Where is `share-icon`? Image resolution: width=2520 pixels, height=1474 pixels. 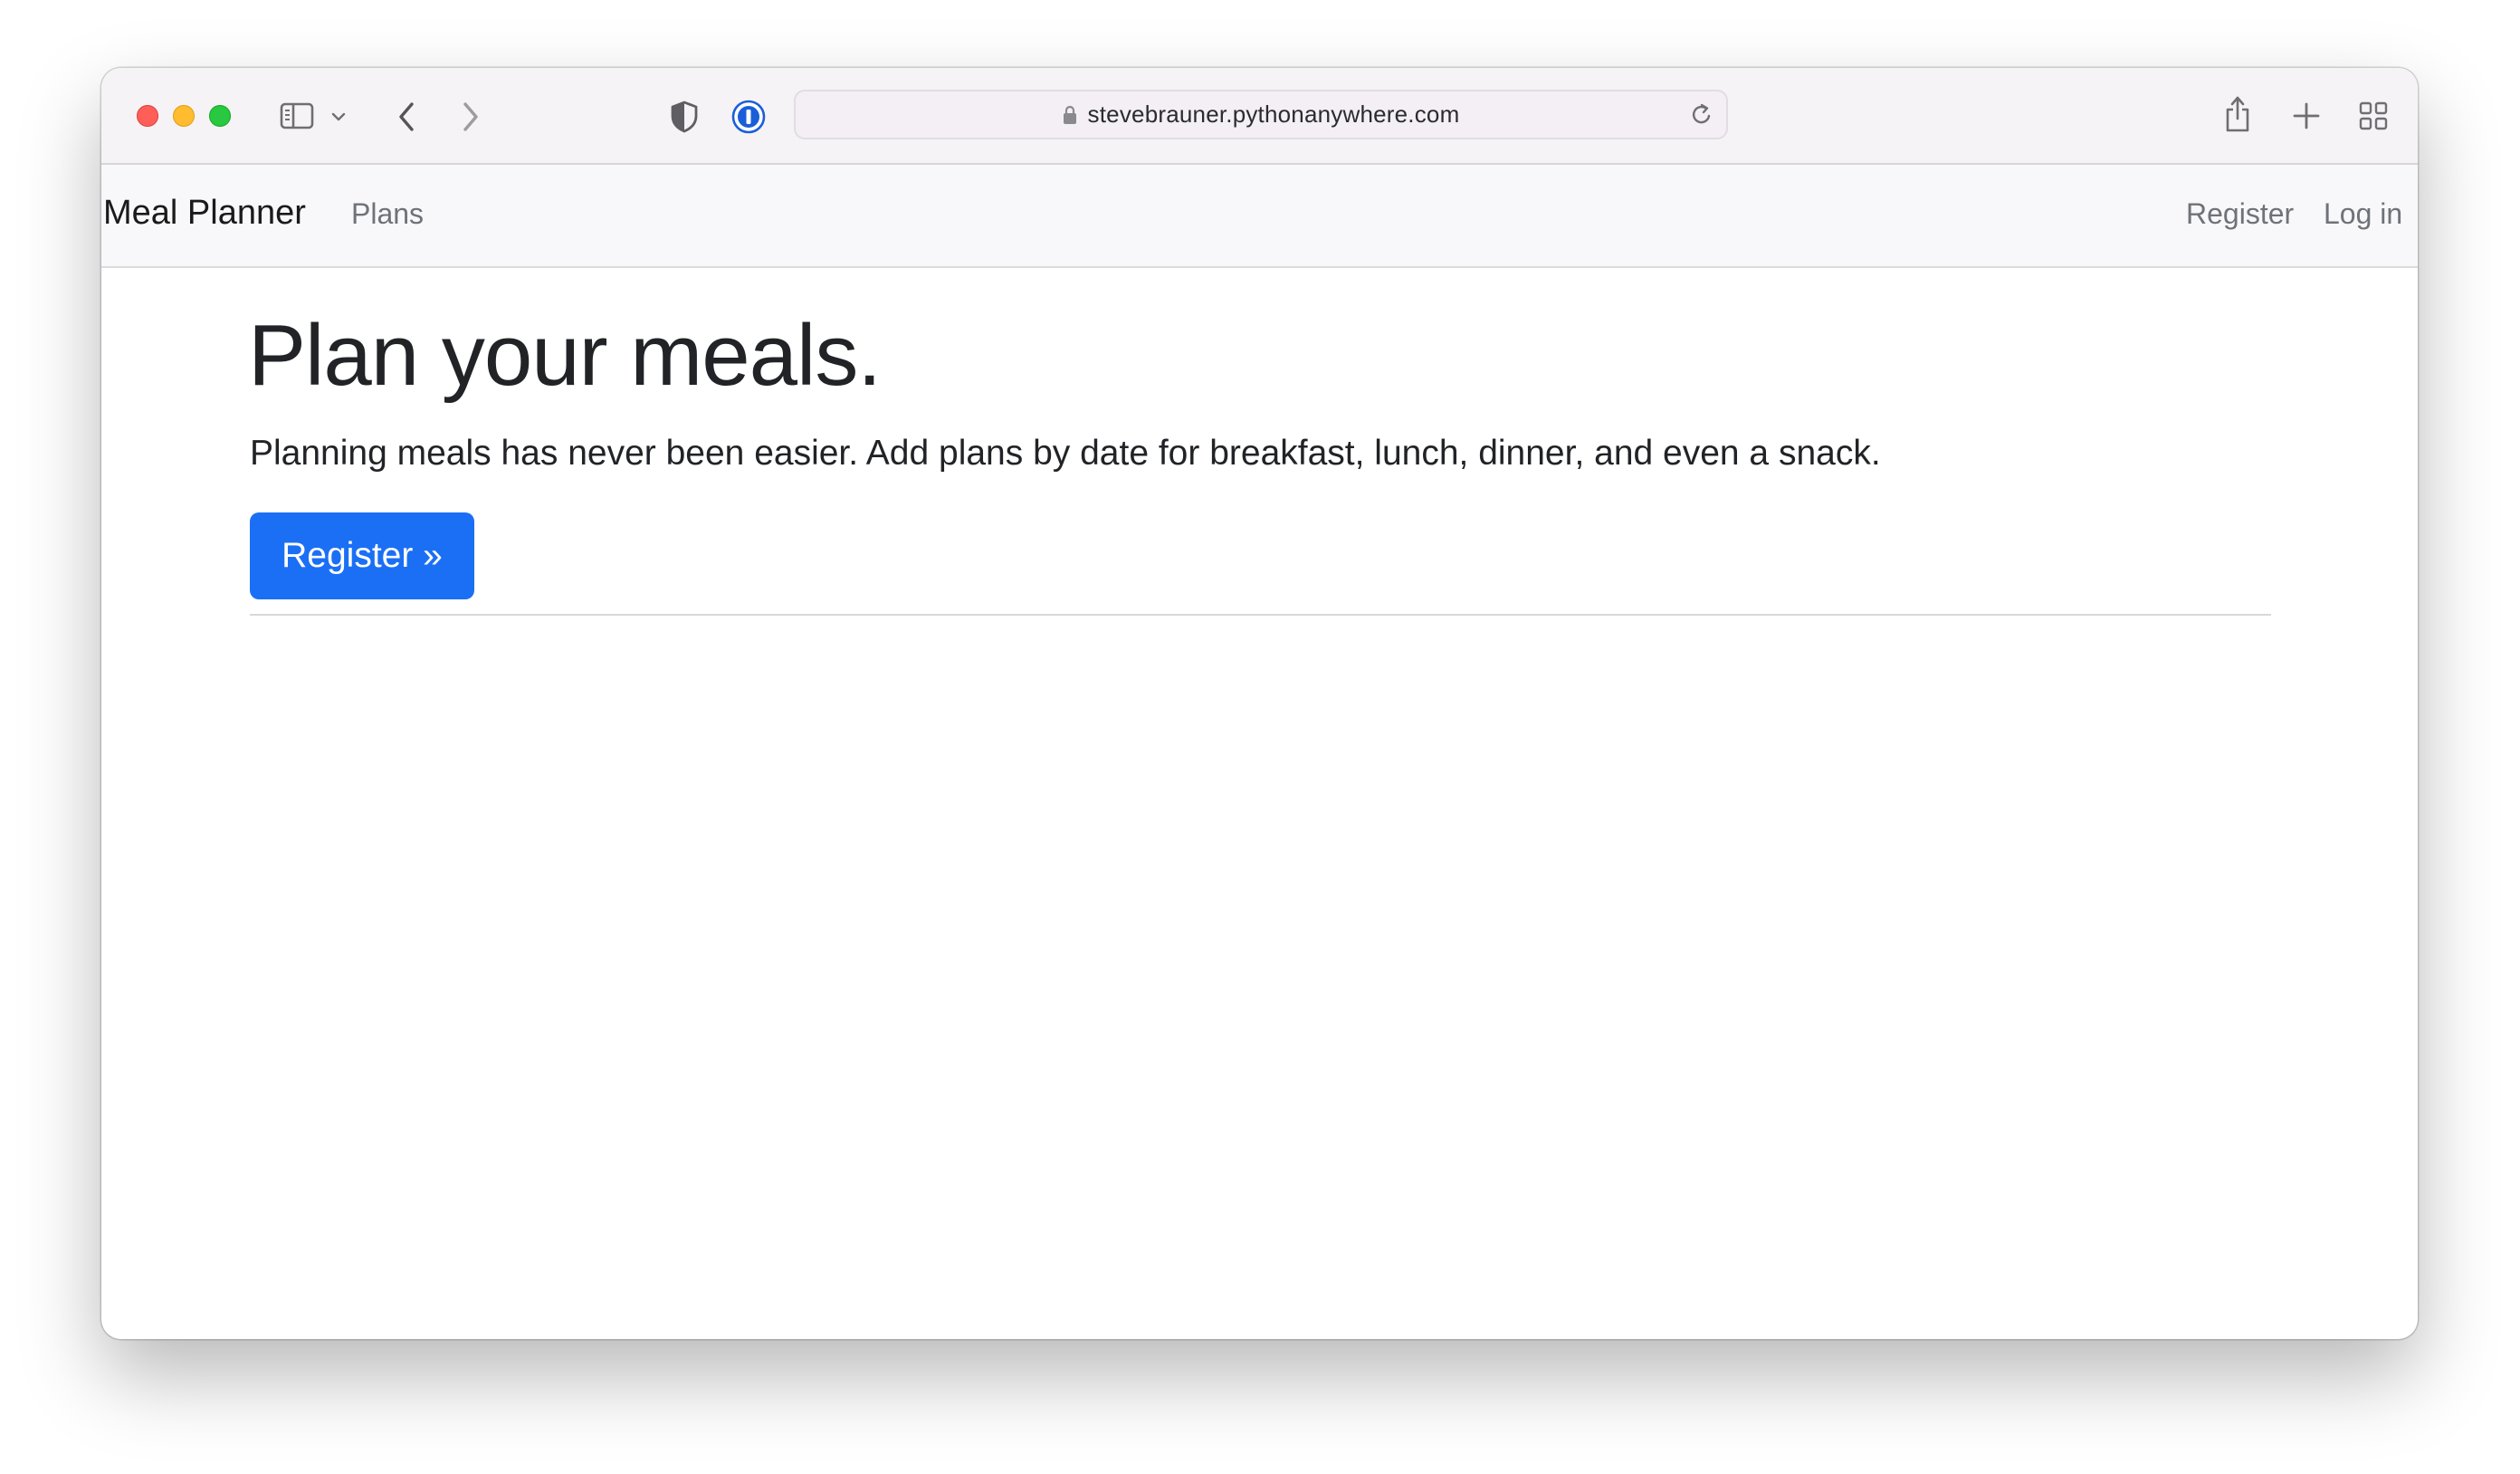
share-icon is located at coordinates (2237, 114).